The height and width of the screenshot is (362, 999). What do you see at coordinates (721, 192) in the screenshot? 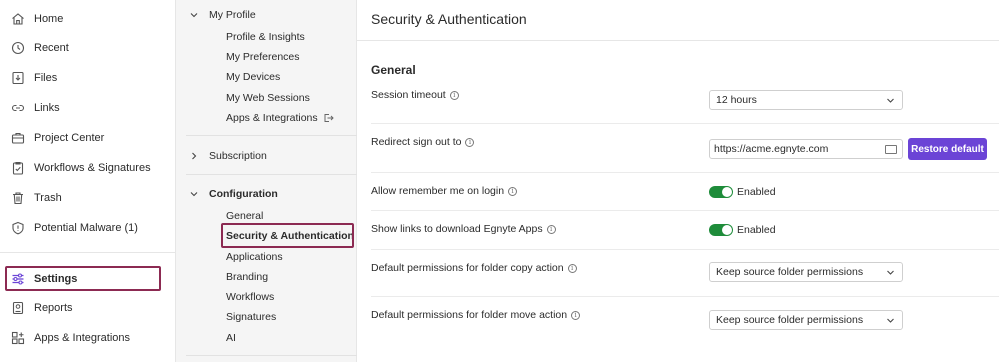
I see `remember-me-toggle` at bounding box center [721, 192].